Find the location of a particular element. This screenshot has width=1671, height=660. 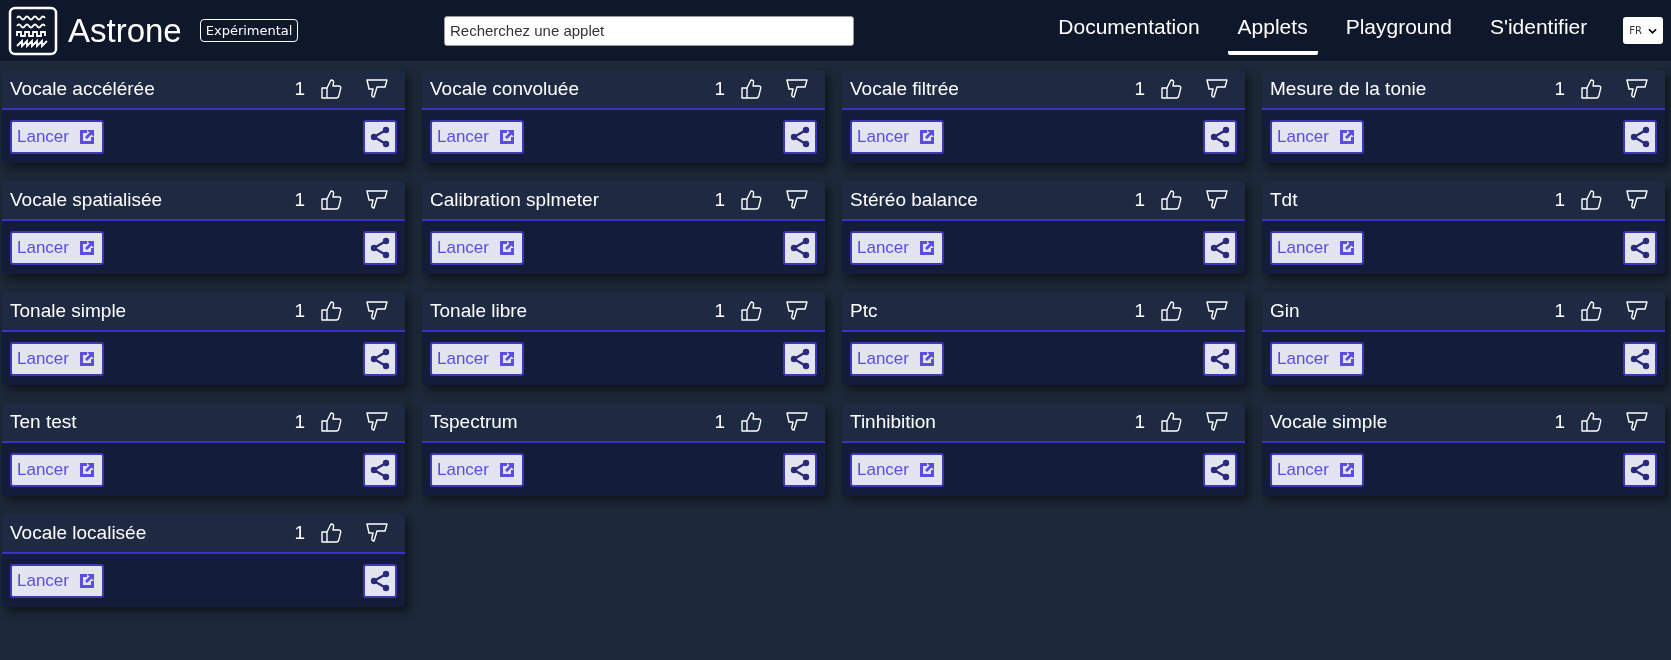

experimental-badge: Expérimental is located at coordinates (249, 30).